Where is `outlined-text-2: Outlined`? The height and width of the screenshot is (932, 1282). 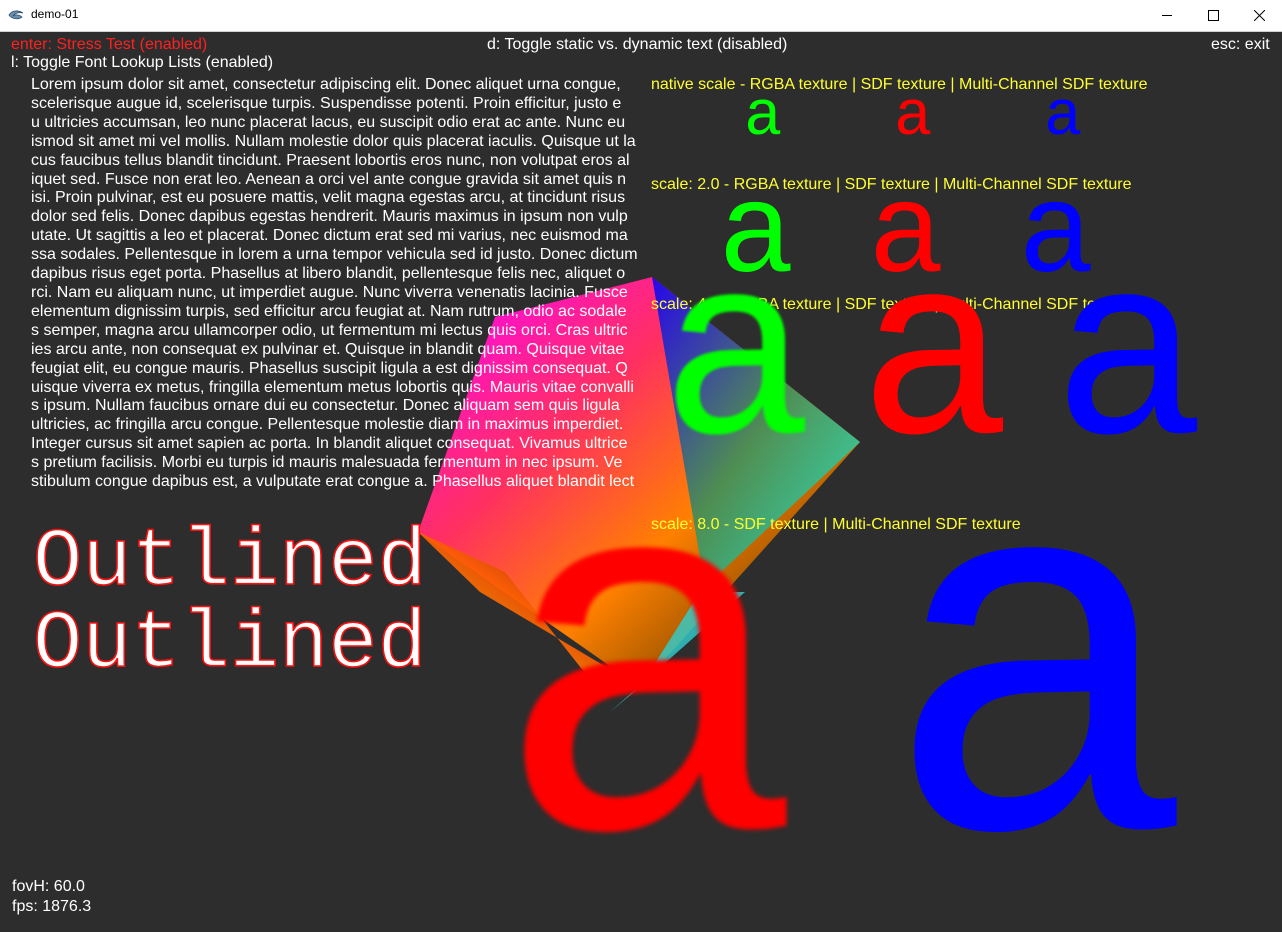
outlined-text-2: Outlined is located at coordinates (229, 644).